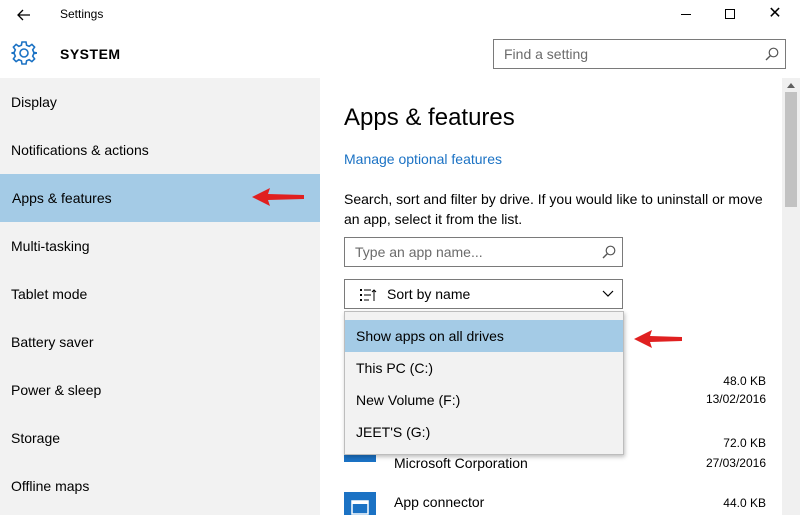 This screenshot has width=800, height=515. I want to click on scroll-up-icon, so click(791, 85).